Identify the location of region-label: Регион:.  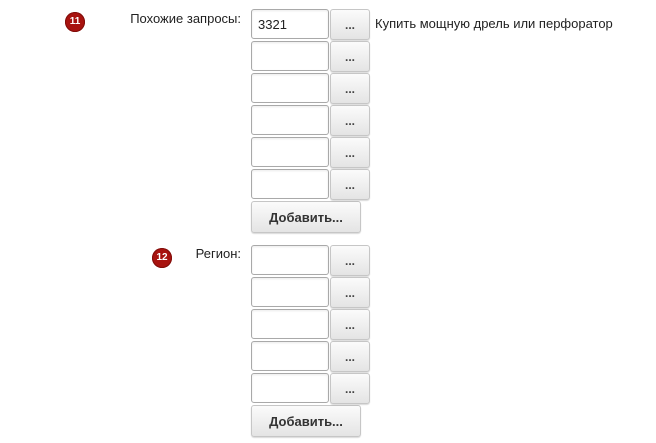
(218, 253).